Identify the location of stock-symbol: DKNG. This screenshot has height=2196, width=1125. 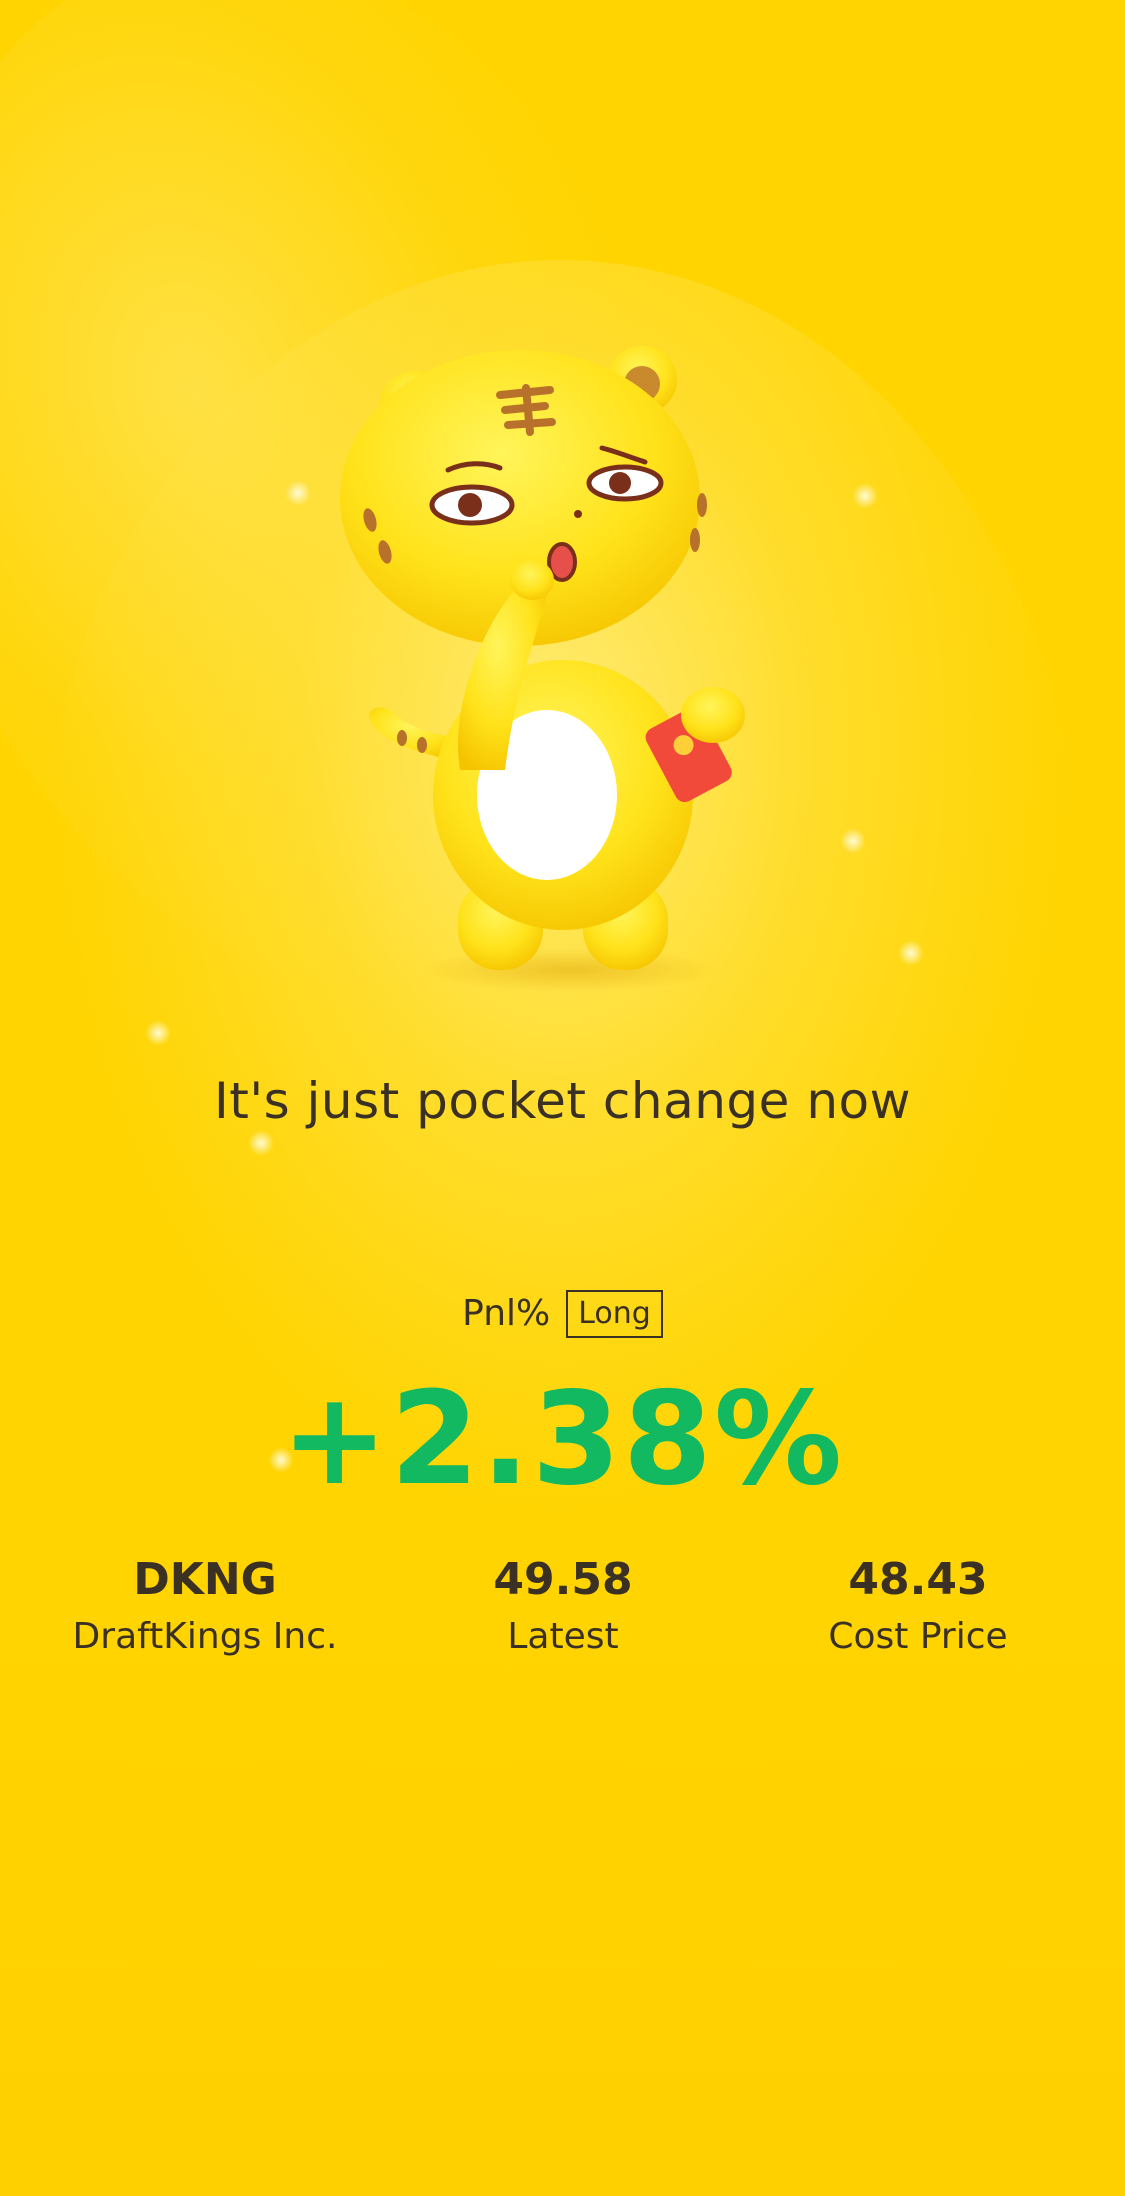
(205, 1579).